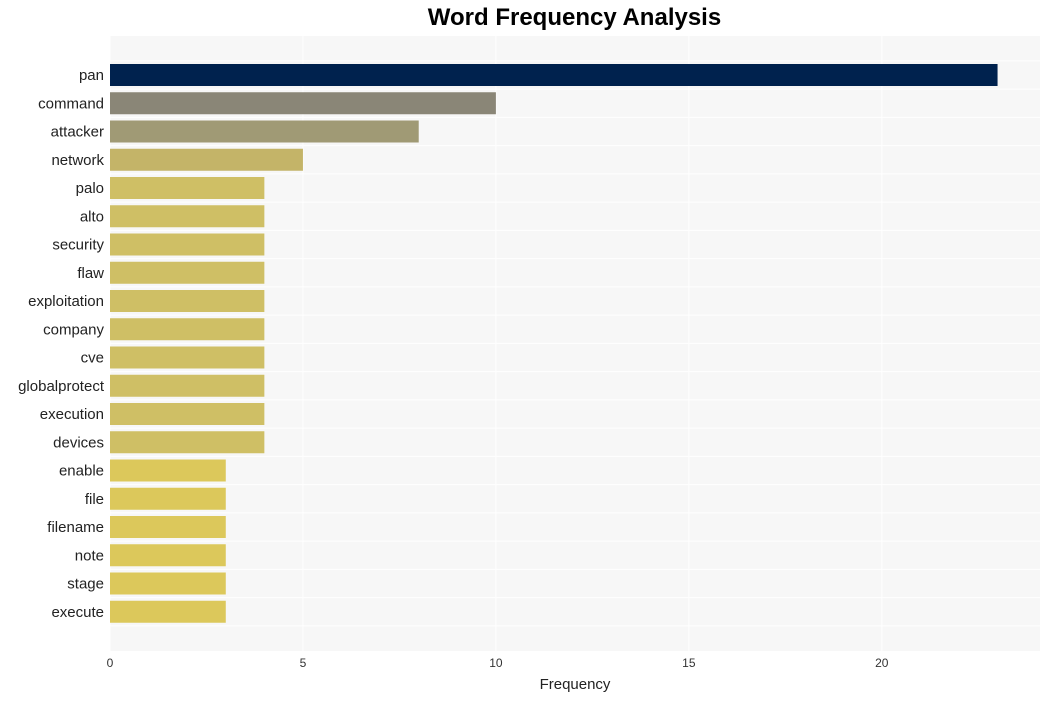 This screenshot has width=1049, height=701. I want to click on category-label: enable, so click(81, 471).